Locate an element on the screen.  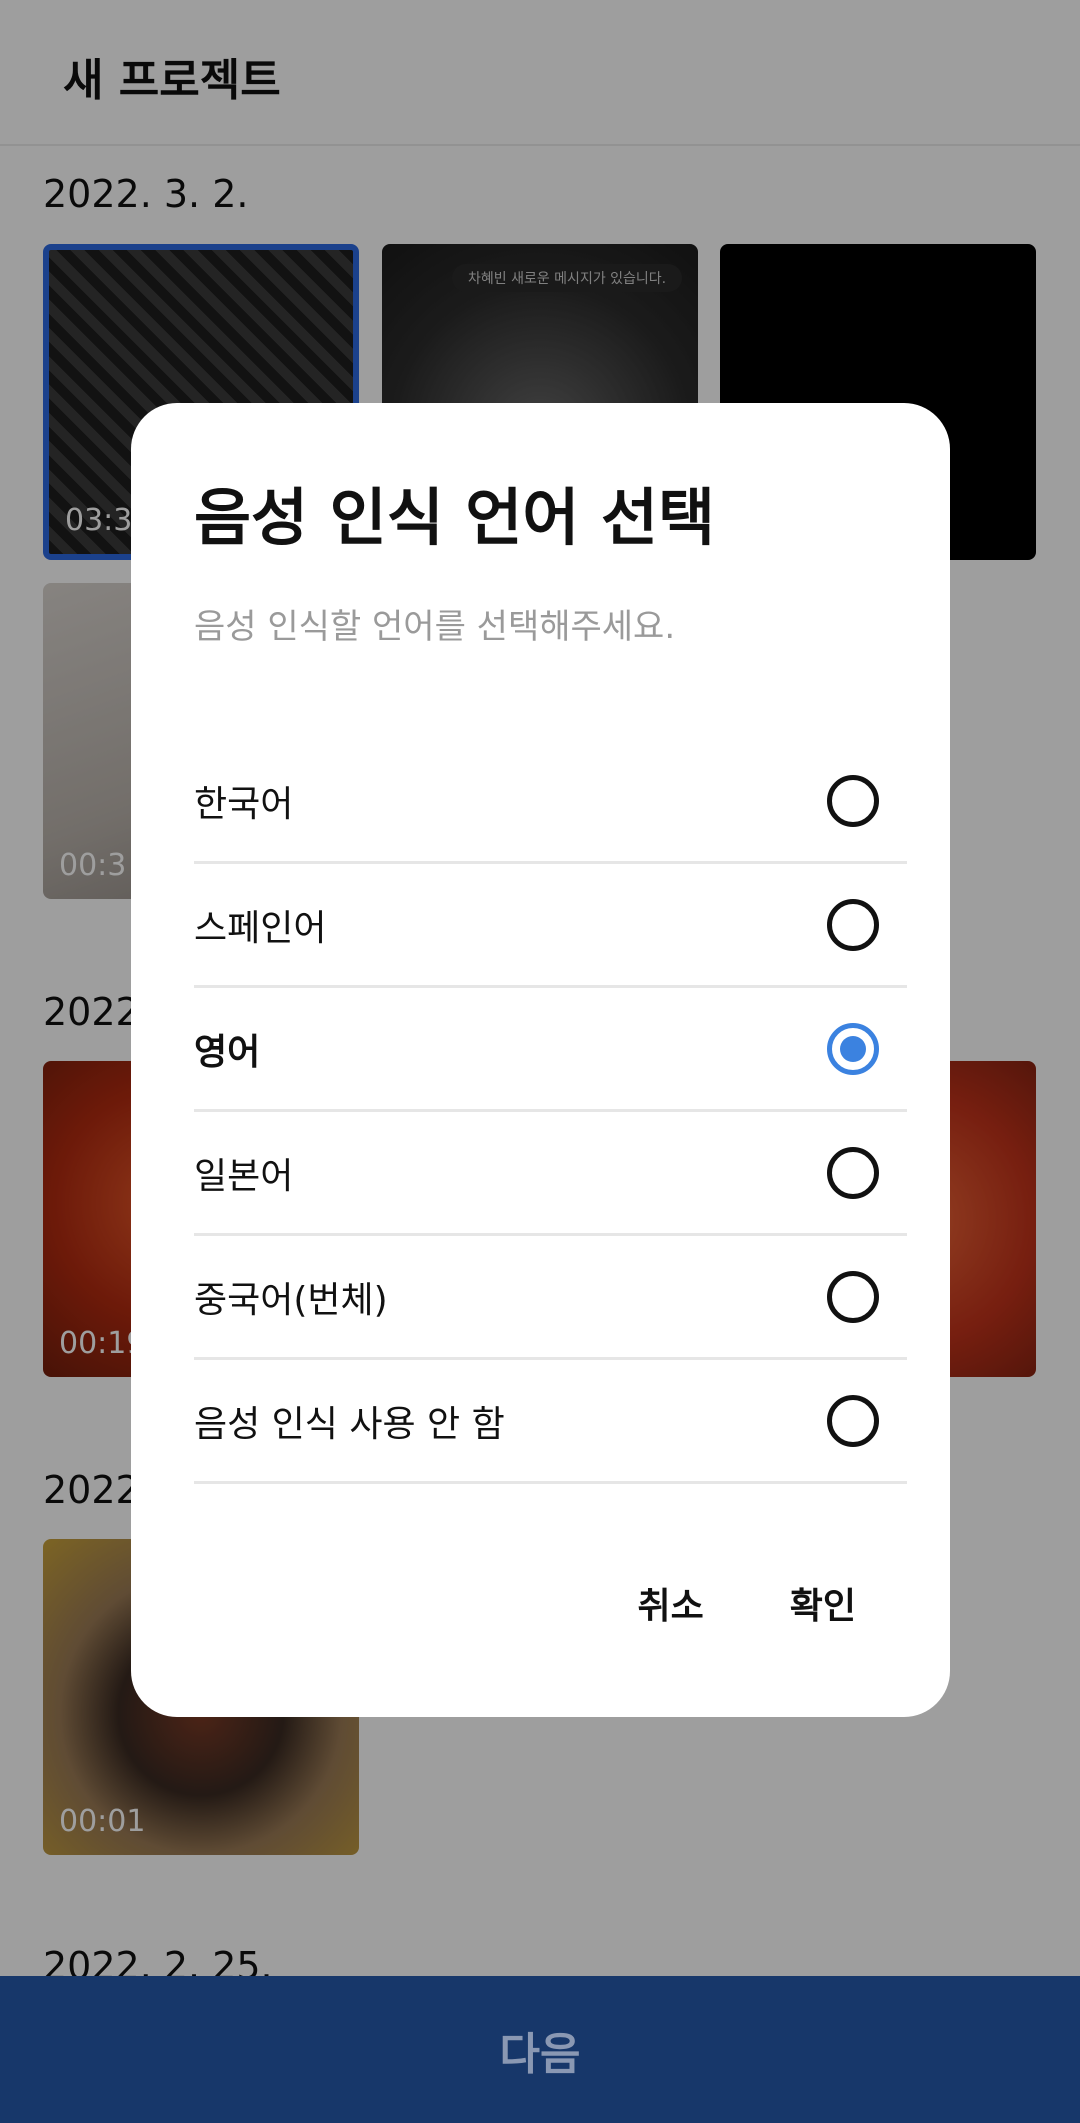
dialog-actions: 취소 확인 is located at coordinates (747, 1603).